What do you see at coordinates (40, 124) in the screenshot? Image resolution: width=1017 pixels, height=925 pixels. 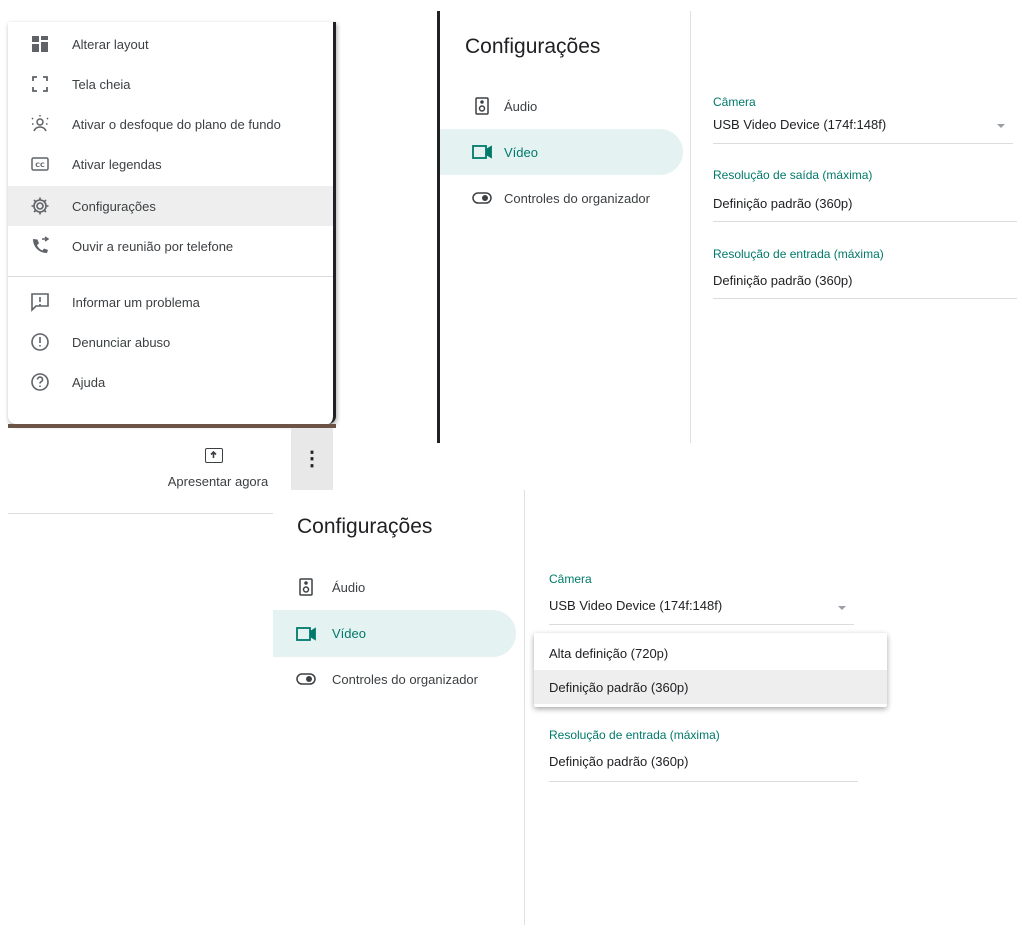 I see `background-blur-icon` at bounding box center [40, 124].